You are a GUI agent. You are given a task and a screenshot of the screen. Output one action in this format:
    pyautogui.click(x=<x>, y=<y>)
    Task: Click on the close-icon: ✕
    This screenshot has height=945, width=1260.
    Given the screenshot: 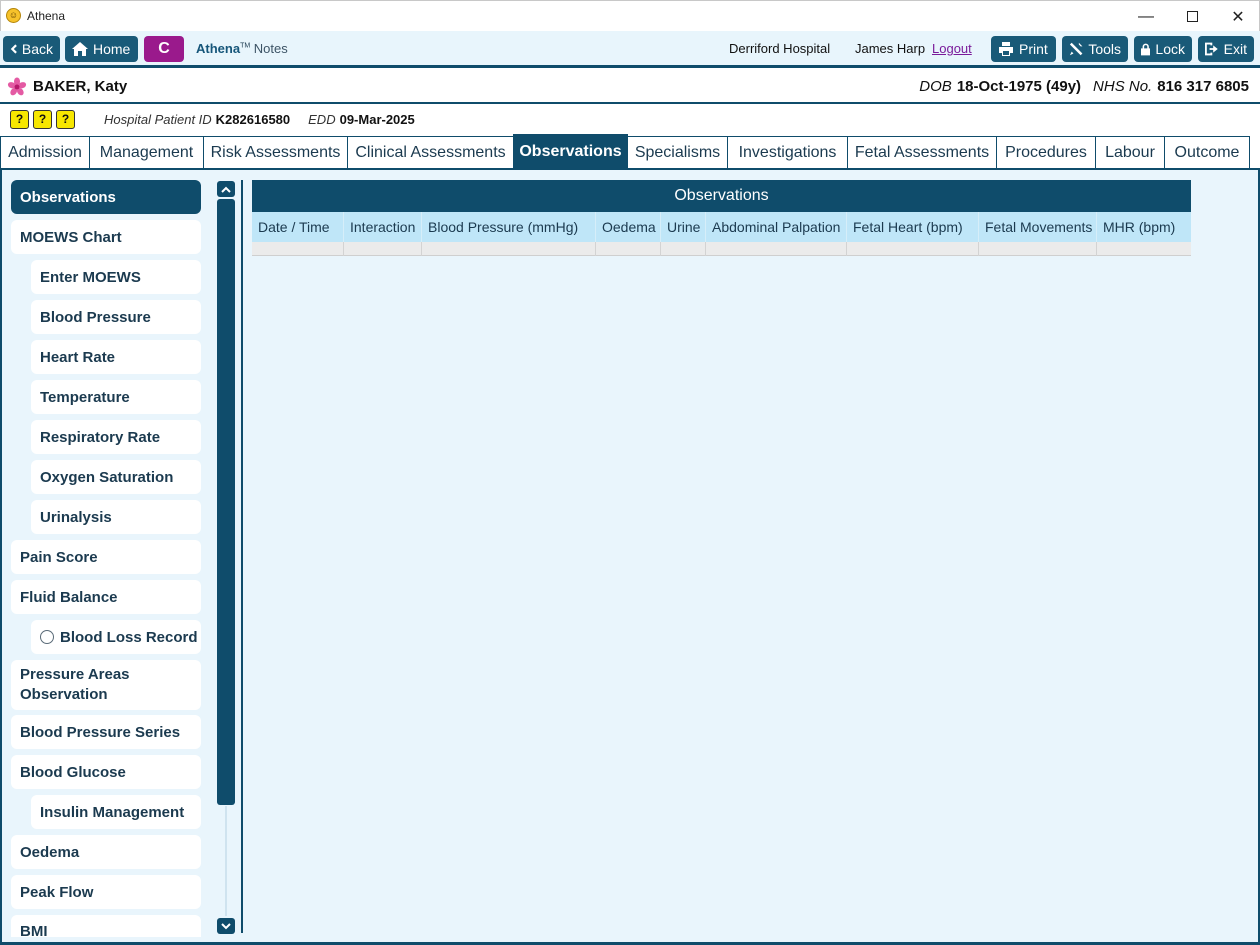 What is the action you would take?
    pyautogui.click(x=1238, y=17)
    